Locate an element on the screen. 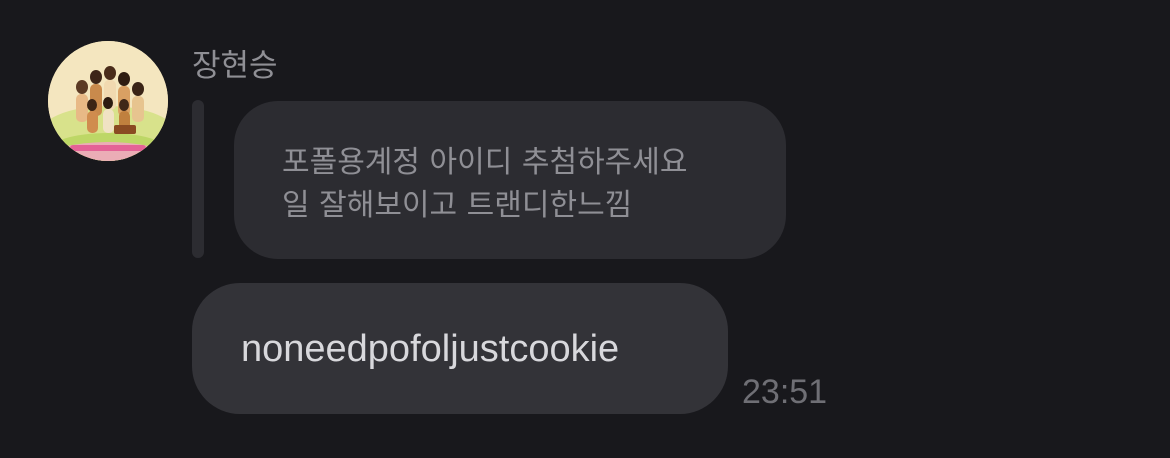 The width and height of the screenshot is (1170, 458). sender-avatar is located at coordinates (108, 101).